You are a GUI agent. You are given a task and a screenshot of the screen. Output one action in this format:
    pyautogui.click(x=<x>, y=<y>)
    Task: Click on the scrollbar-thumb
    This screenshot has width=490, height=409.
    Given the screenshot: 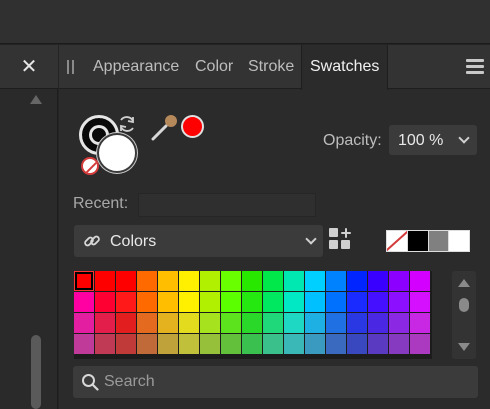 What is the action you would take?
    pyautogui.click(x=464, y=305)
    